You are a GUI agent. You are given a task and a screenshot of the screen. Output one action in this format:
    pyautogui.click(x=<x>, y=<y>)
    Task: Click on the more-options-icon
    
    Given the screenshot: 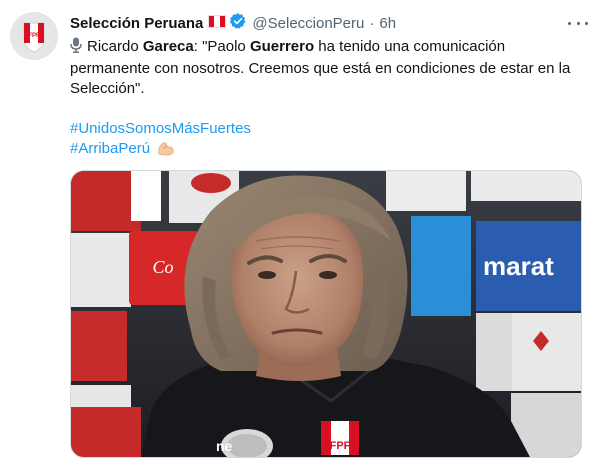 What is the action you would take?
    pyautogui.click(x=578, y=23)
    